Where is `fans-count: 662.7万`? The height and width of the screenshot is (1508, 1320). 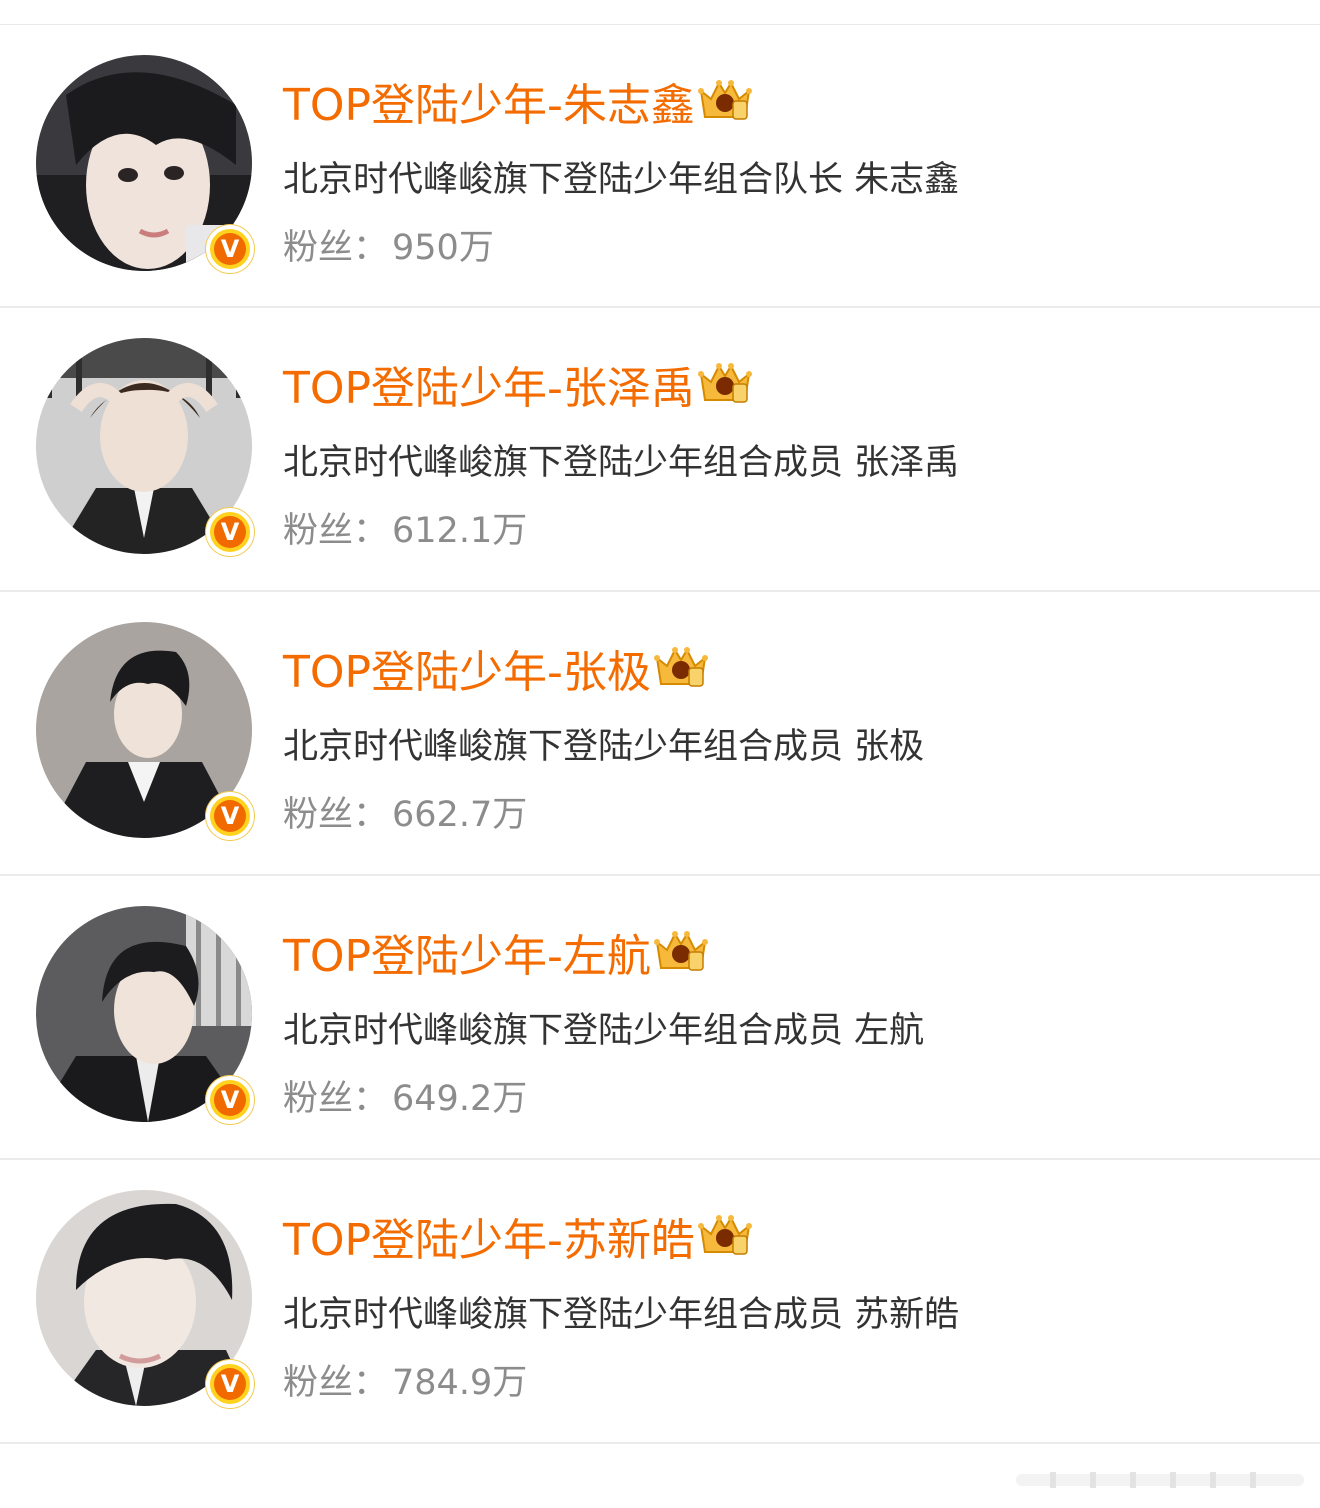
fans-count: 662.7万 is located at coordinates (460, 815).